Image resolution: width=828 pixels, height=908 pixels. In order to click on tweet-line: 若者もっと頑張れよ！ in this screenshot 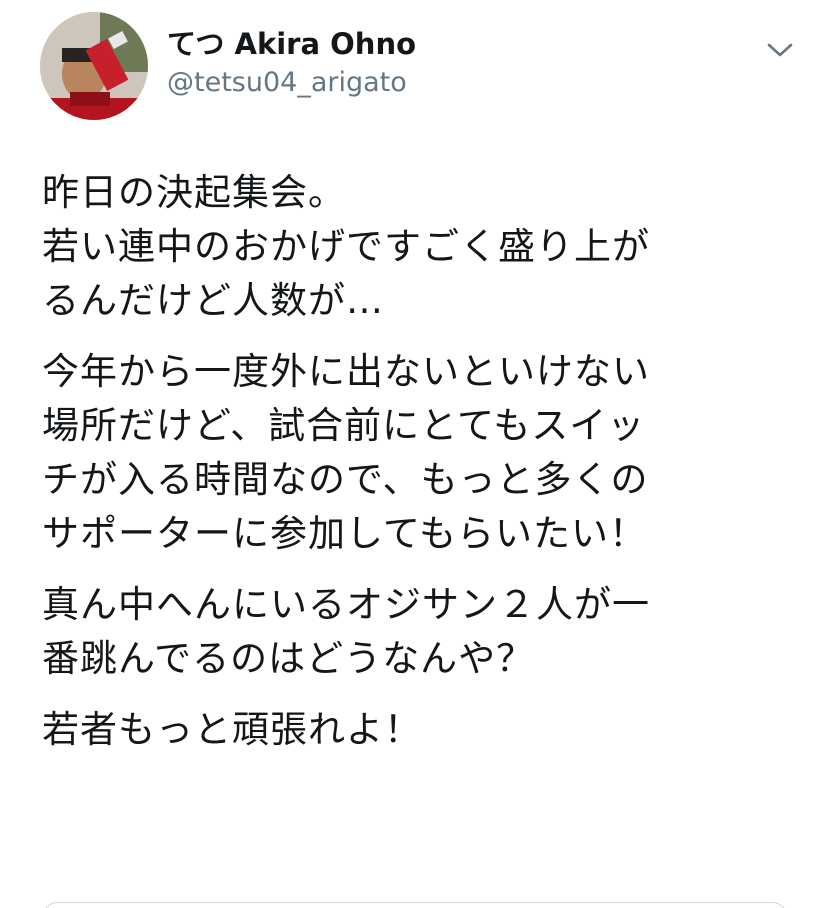, I will do `click(232, 729)`.